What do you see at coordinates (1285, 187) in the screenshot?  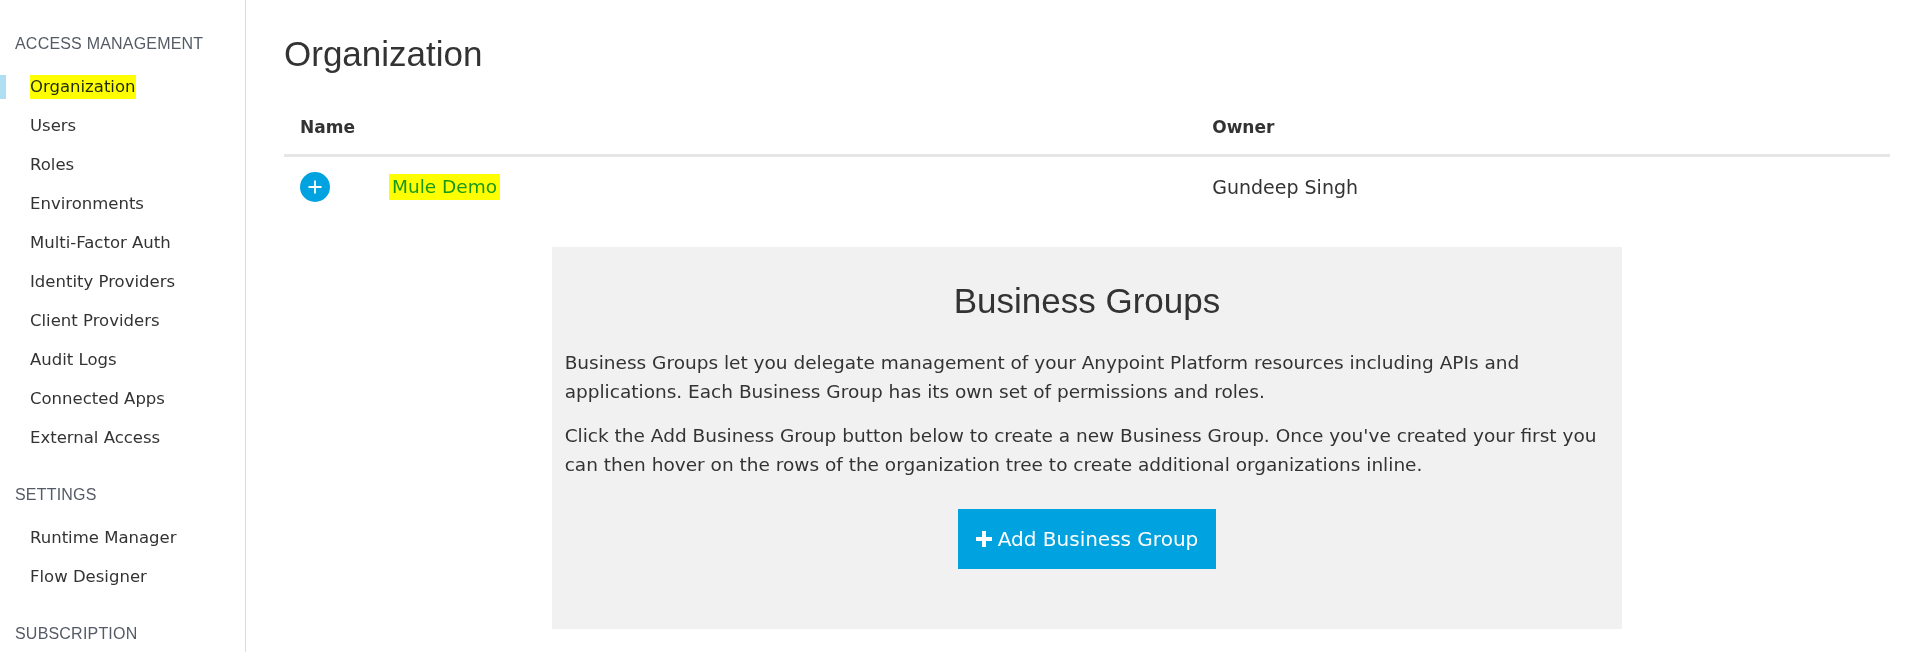 I see `table-cell-text: Gundeep Singh` at bounding box center [1285, 187].